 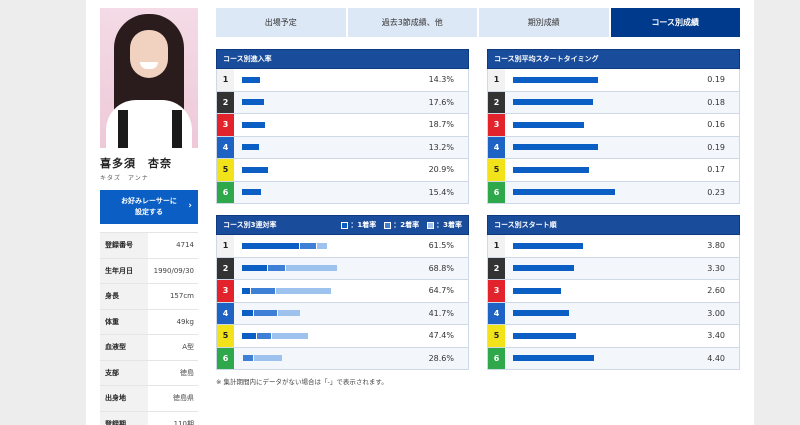 I want to click on panel-row: 4 41.7%, so click(x=342, y=313).